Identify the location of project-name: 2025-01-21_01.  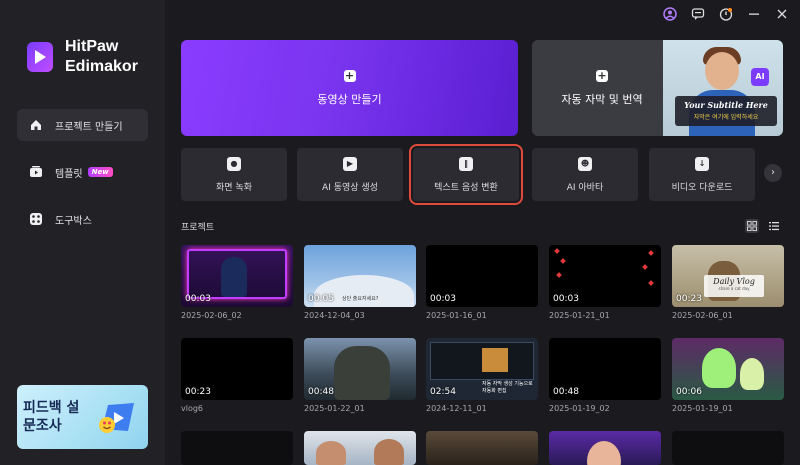
(579, 315).